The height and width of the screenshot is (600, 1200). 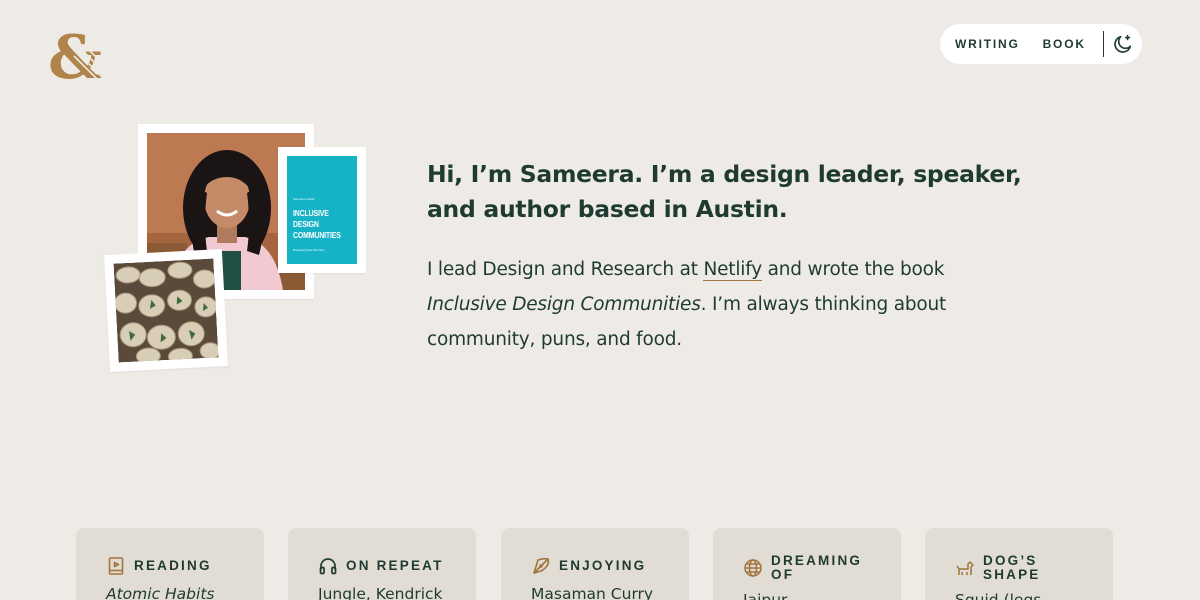 I want to click on dog-icon, so click(x=965, y=568).